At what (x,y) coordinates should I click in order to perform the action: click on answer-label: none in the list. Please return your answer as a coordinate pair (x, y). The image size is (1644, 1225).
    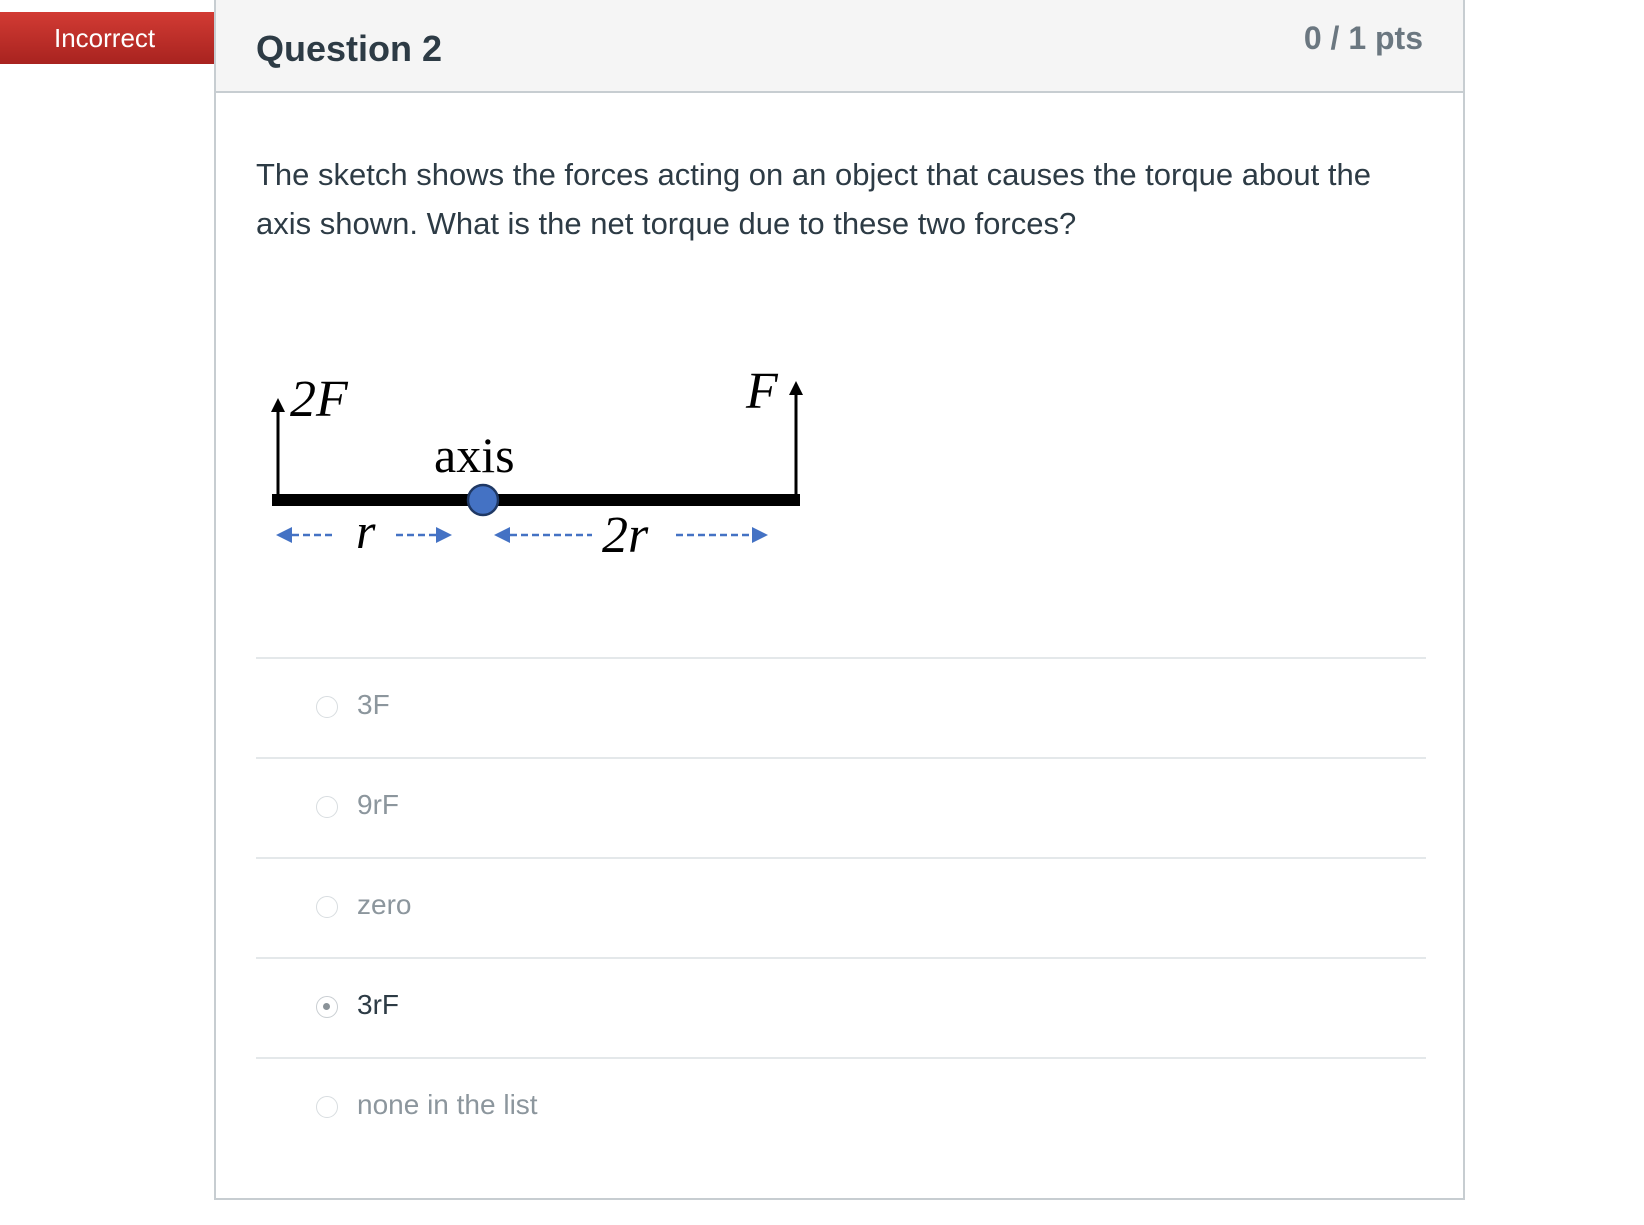
    Looking at the image, I should click on (447, 1104).